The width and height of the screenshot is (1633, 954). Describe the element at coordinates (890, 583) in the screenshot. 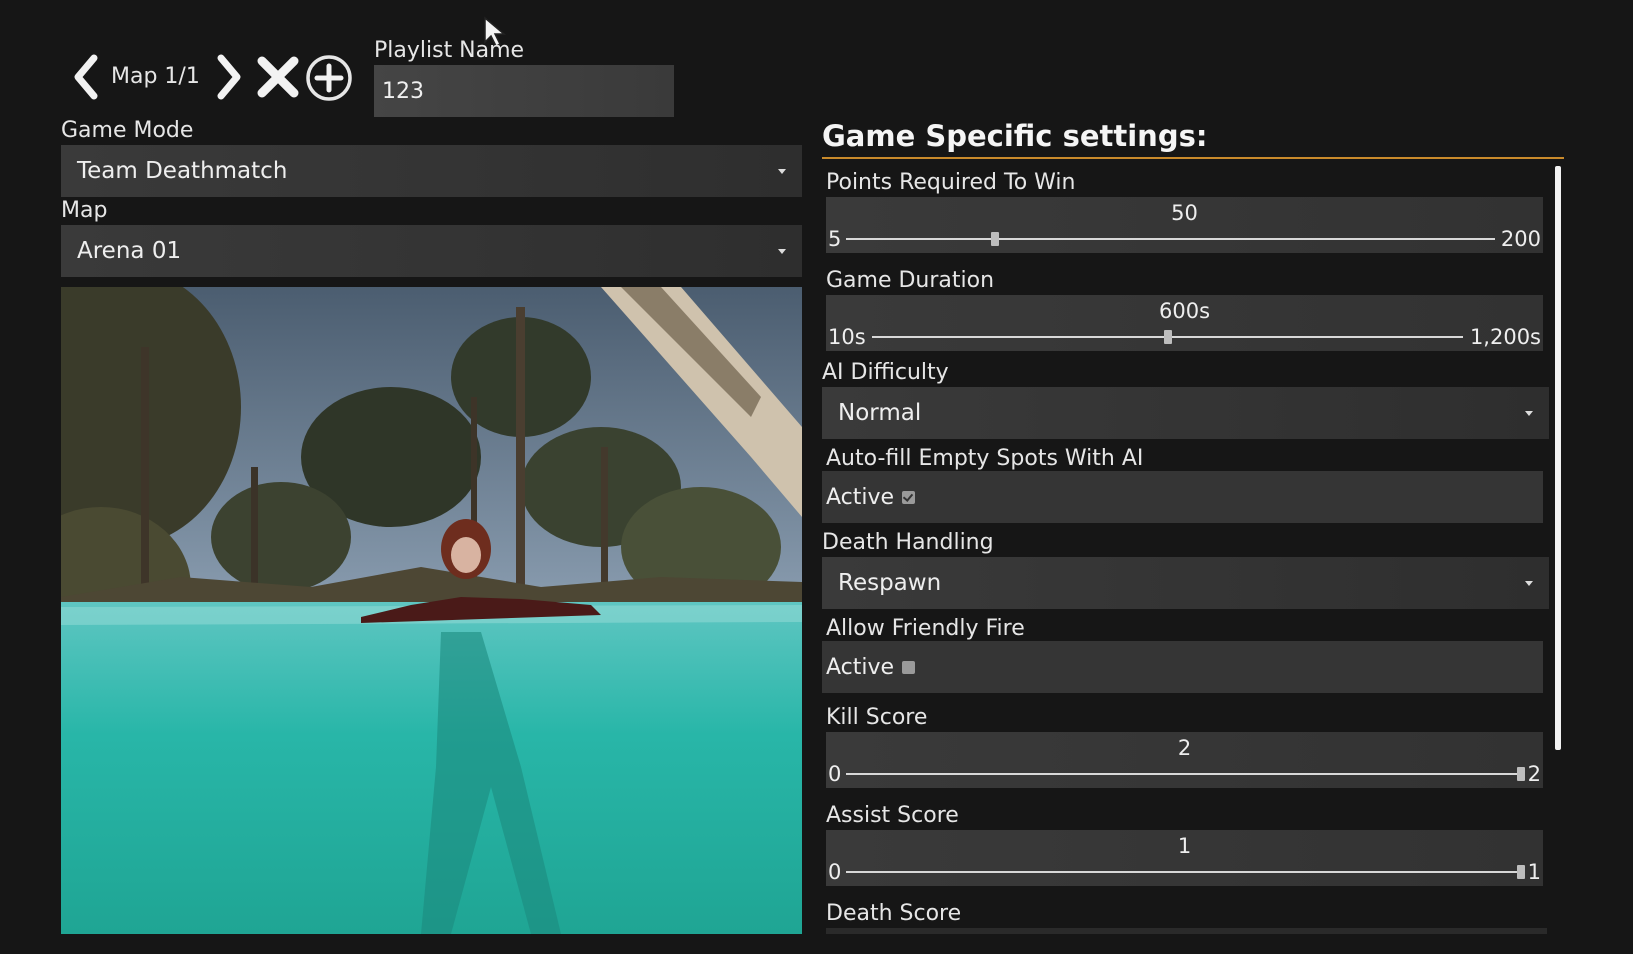

I see `death-handling-value: Respawn` at that location.